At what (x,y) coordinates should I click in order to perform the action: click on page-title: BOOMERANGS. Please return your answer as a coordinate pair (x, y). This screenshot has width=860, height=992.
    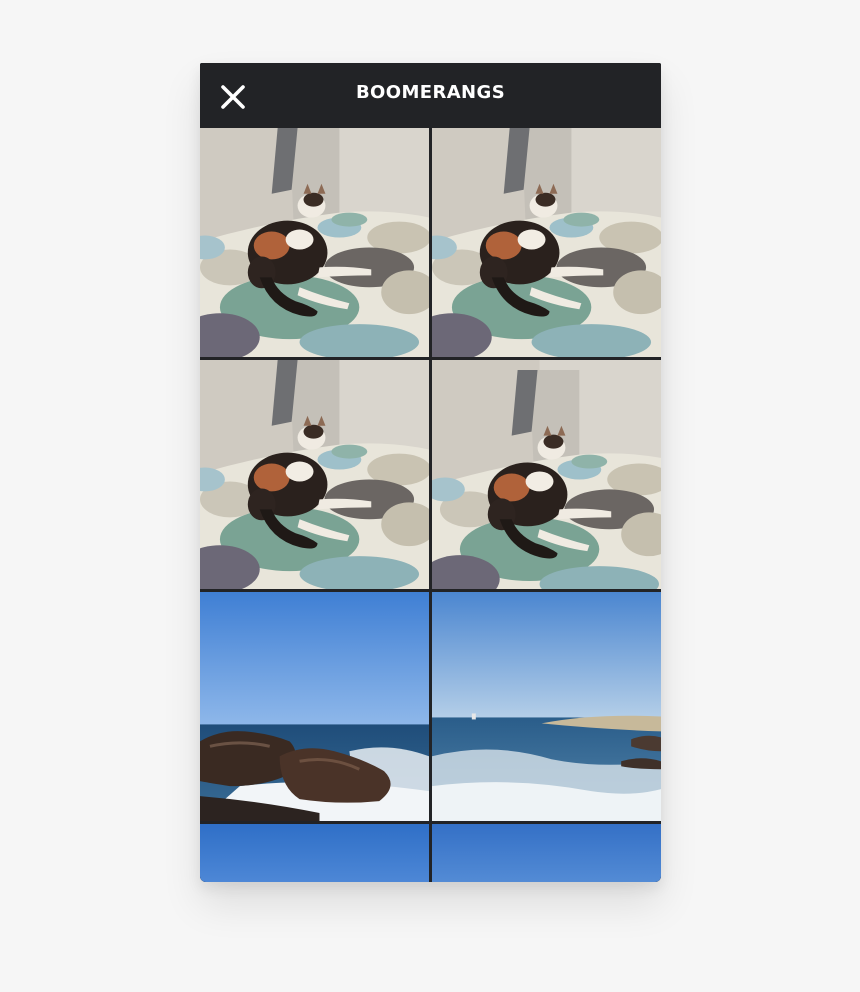
    Looking at the image, I should click on (430, 92).